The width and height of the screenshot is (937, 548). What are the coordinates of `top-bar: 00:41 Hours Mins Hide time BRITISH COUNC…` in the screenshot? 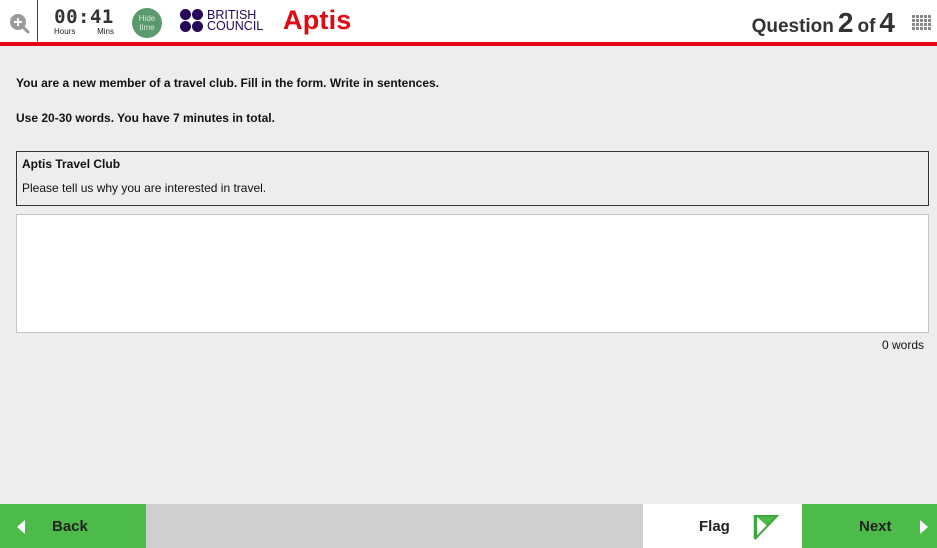 It's located at (468, 23).